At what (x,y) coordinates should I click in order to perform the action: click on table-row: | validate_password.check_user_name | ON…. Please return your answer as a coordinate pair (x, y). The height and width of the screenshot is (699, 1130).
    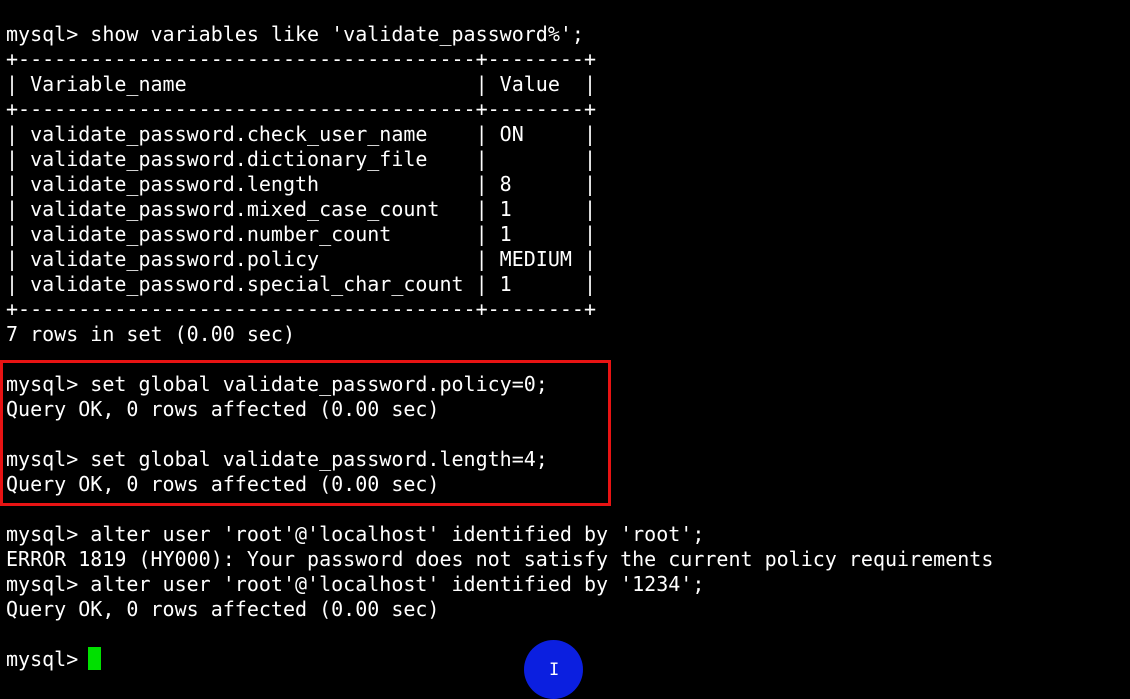
    Looking at the image, I should click on (301, 134).